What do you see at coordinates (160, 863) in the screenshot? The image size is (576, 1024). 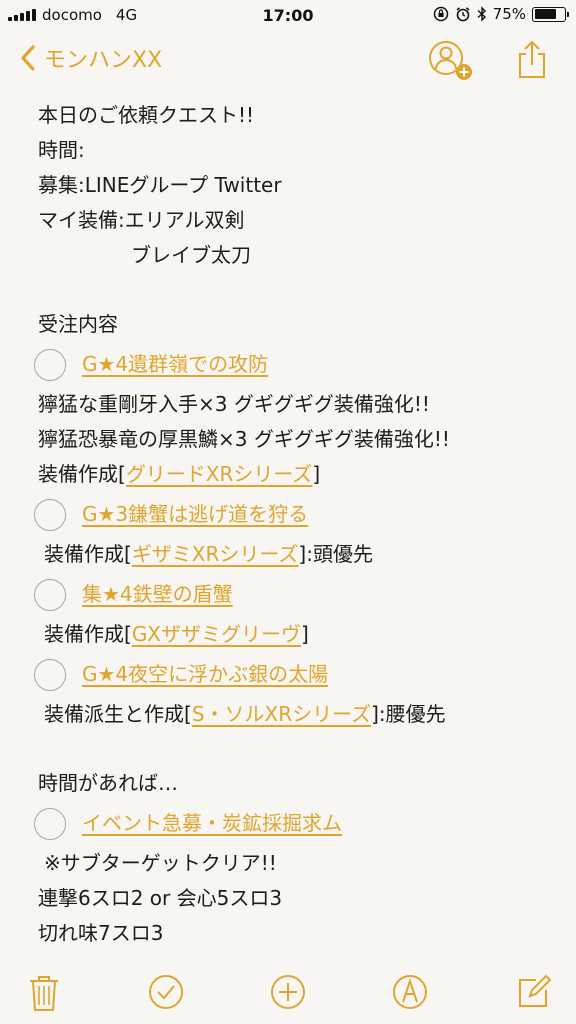 I see `extra-line-1: ※サブターゲットクリア!!` at bounding box center [160, 863].